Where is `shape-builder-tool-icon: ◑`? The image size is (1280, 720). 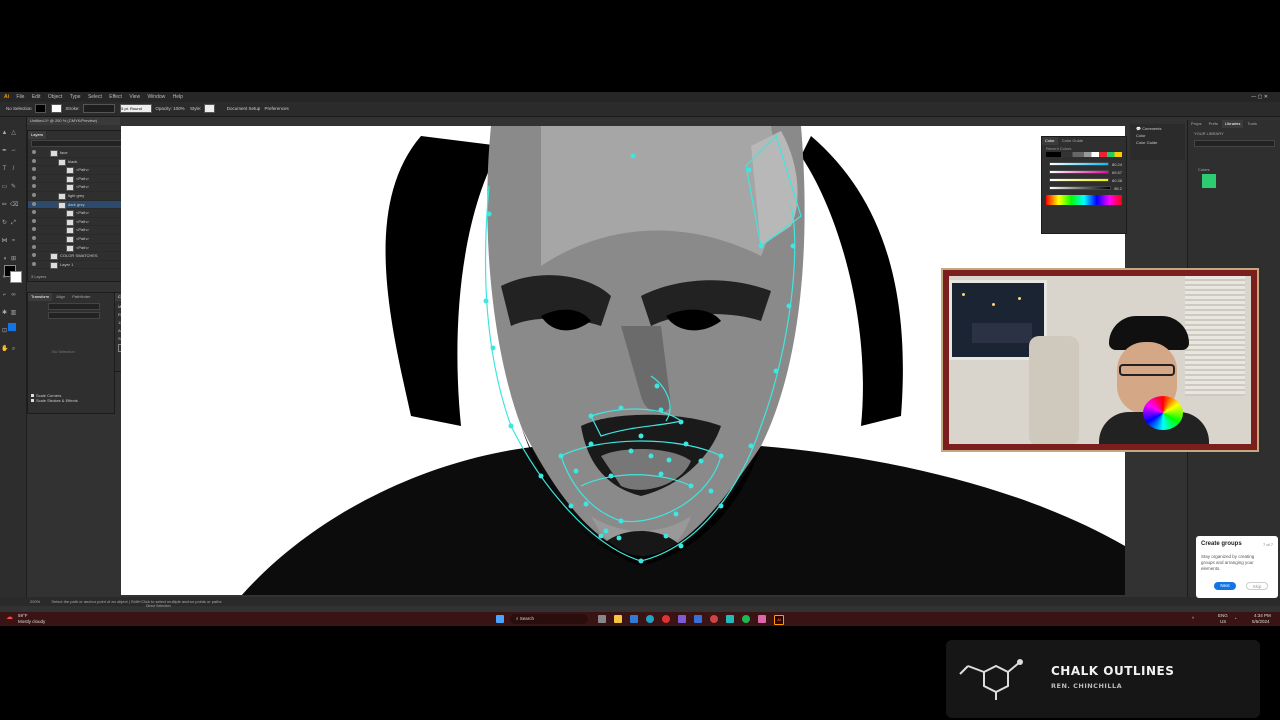
shape-builder-tool-icon: ◑ is located at coordinates (4, 259).